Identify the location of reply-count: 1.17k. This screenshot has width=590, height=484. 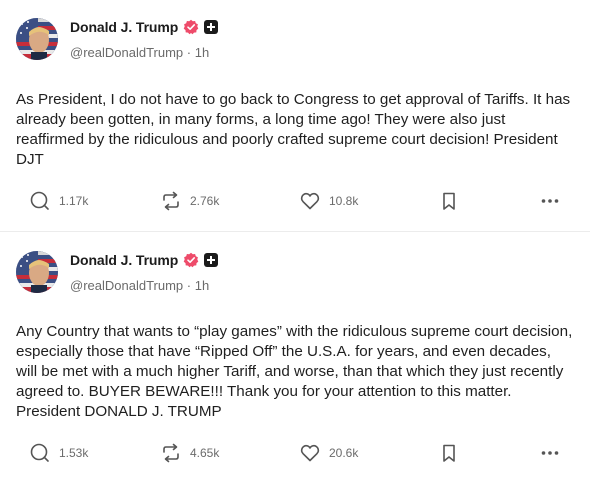
(74, 201).